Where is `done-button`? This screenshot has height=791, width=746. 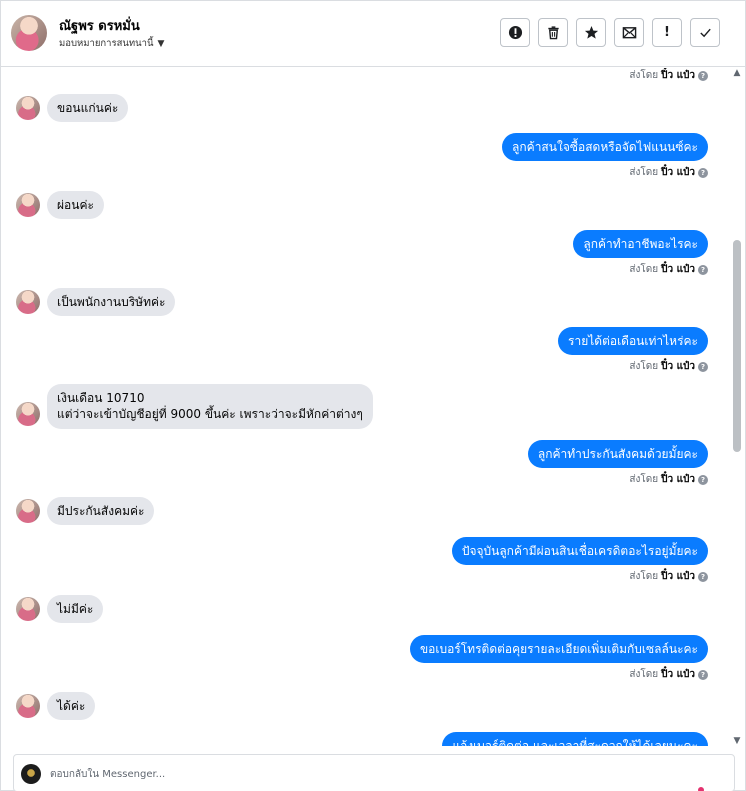
done-button is located at coordinates (705, 32).